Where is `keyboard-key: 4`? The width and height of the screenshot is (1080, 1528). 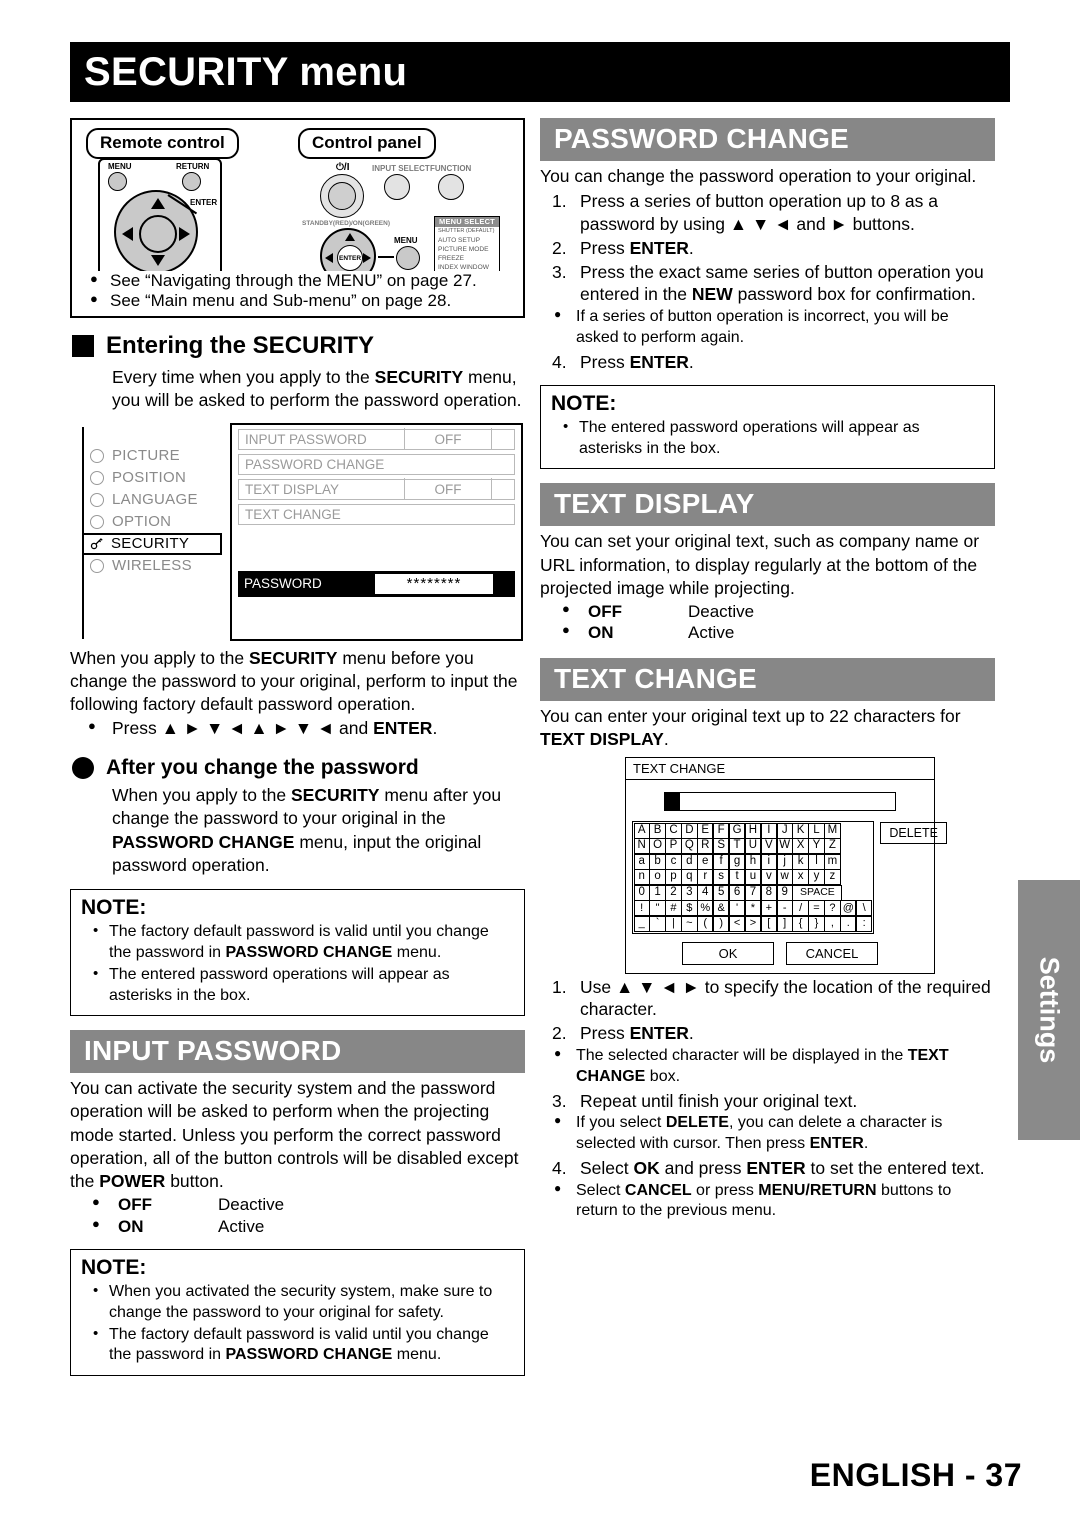 keyboard-key: 4 is located at coordinates (705, 892).